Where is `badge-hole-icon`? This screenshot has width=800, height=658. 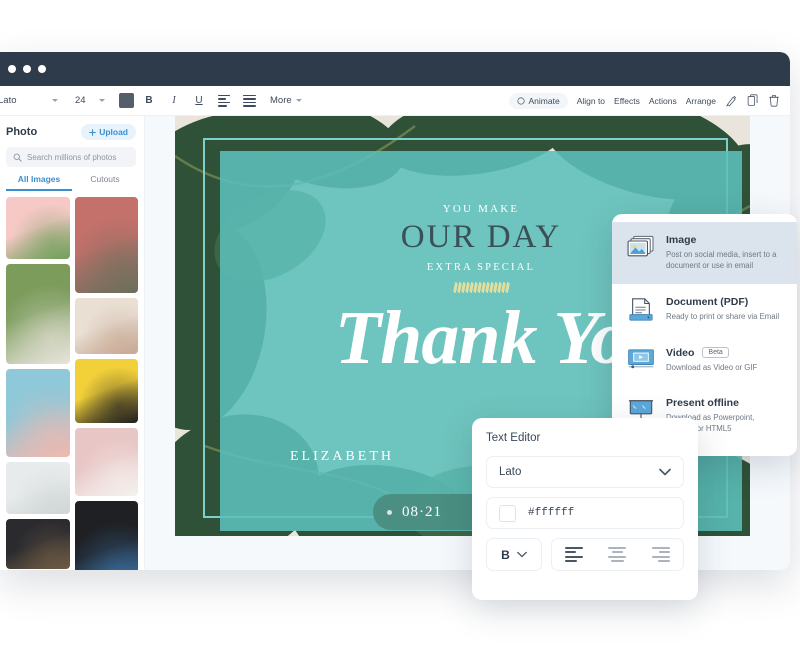
badge-hole-icon is located at coordinates (389, 512).